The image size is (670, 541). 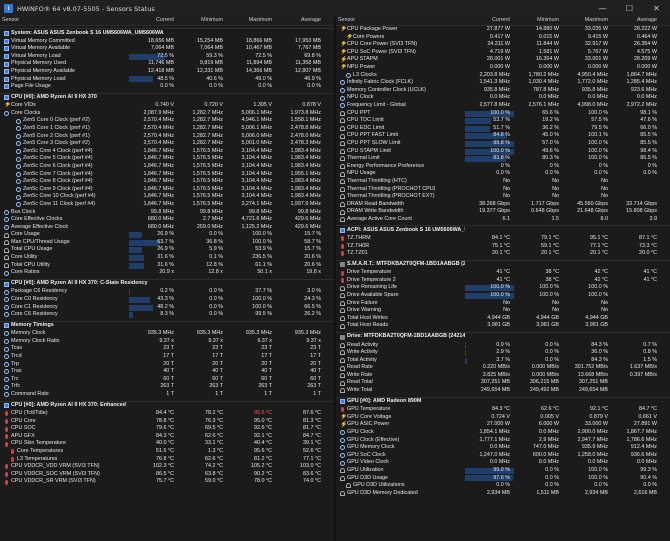 What do you see at coordinates (503, 345) in the screenshot?
I see `sensor-row: Read Activity 0.9 % 0.0 % 84.3 % 0.7 %` at bounding box center [503, 345].